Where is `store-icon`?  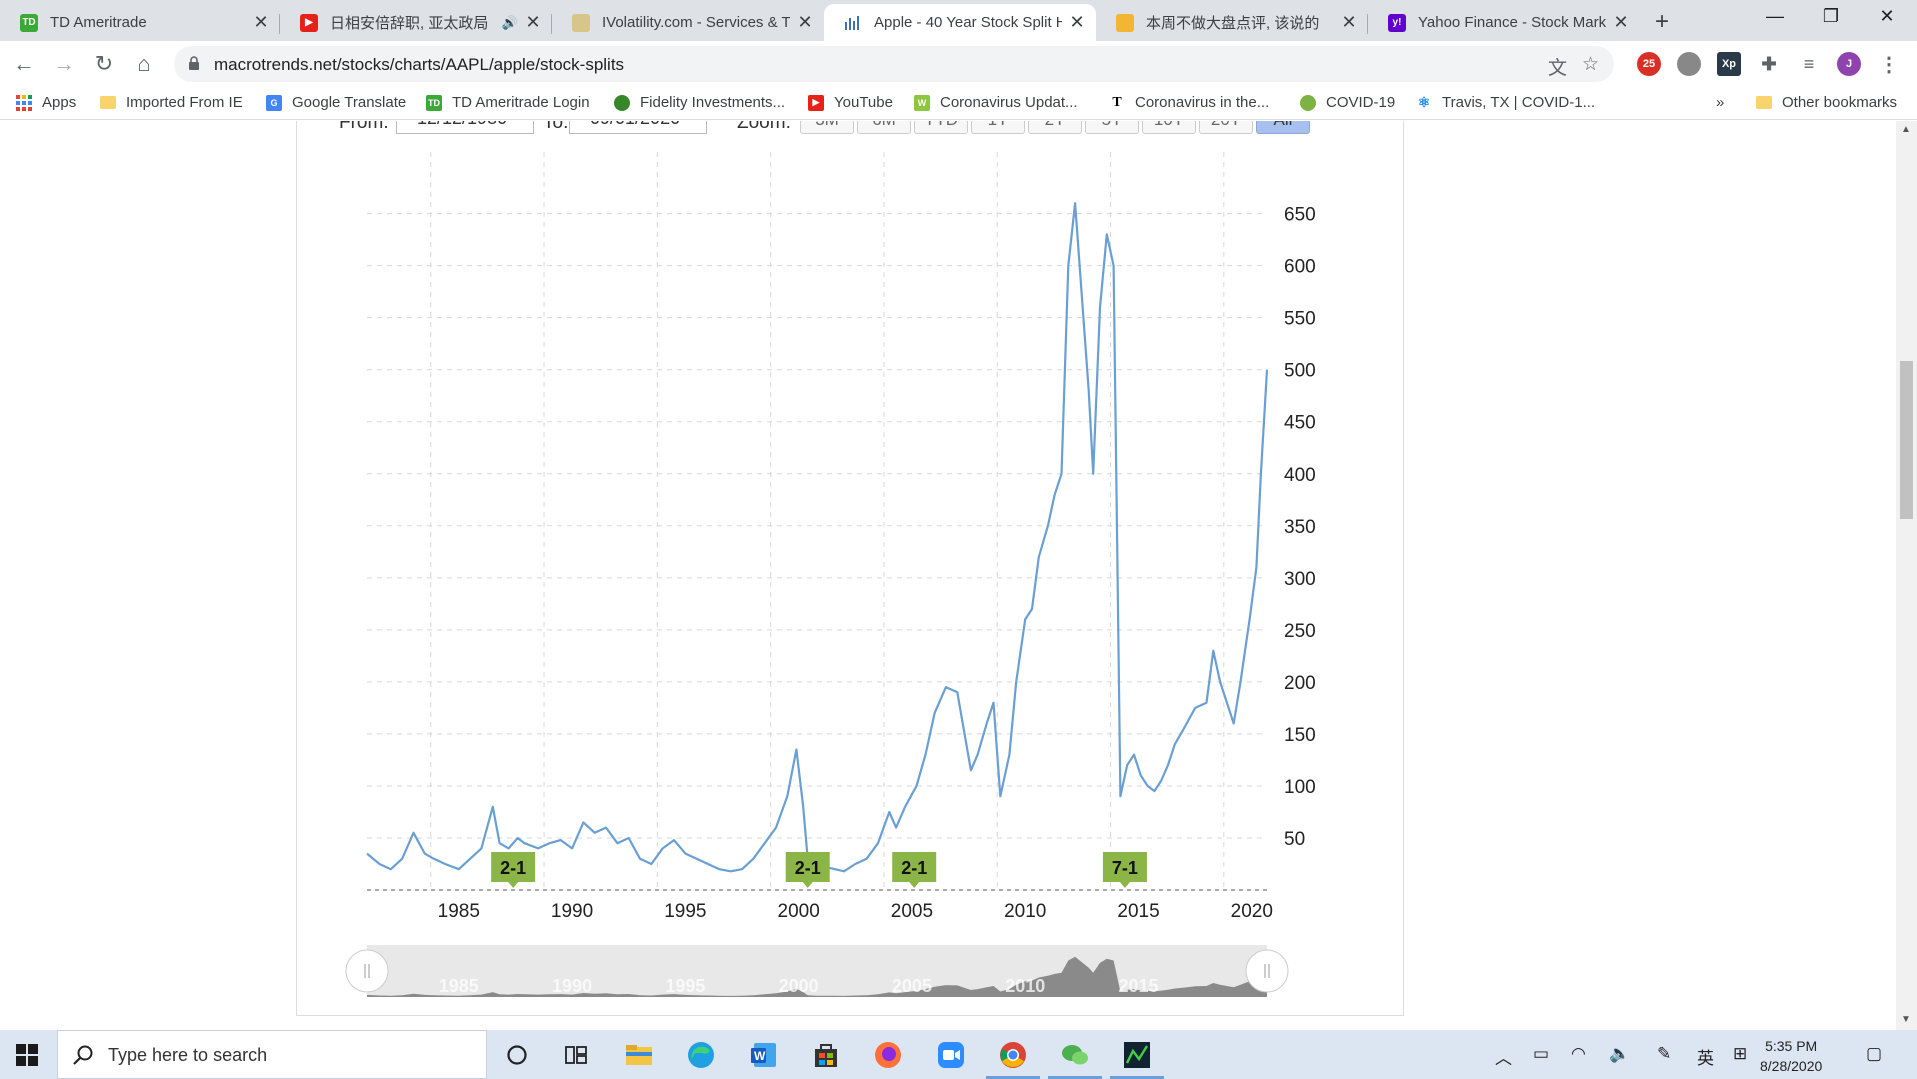 store-icon is located at coordinates (826, 1055).